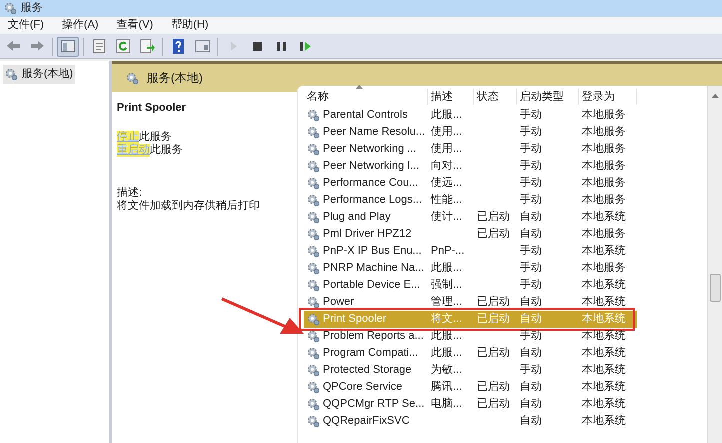 Image resolution: width=722 pixels, height=443 pixels. Describe the element at coordinates (470, 217) in the screenshot. I see `table-row: Plug and Play 使计... 已启动 自动 本地系统` at that location.